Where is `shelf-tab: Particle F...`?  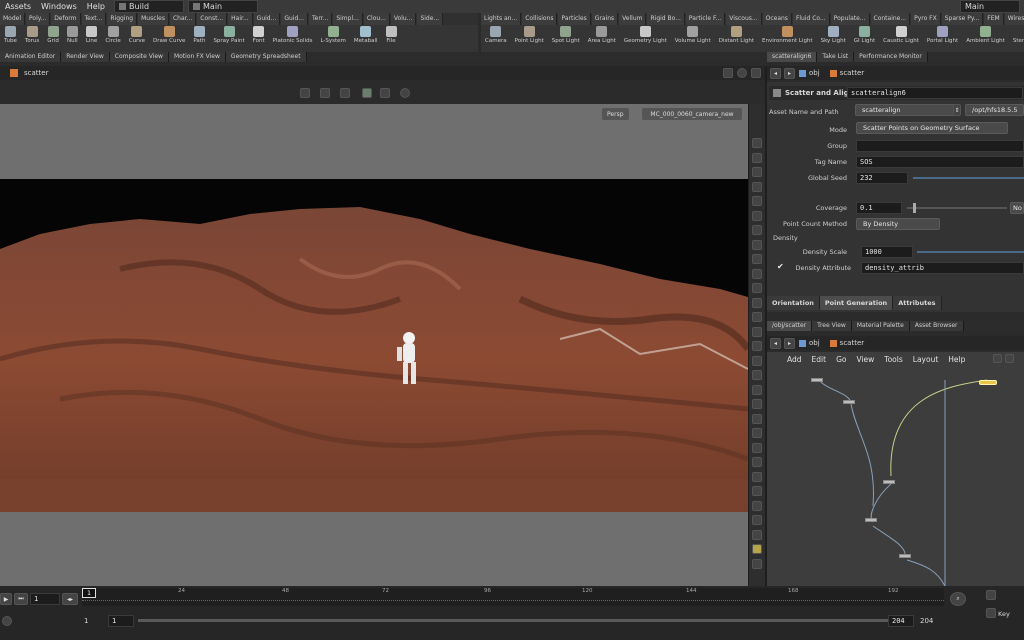 shelf-tab: Particle F... is located at coordinates (705, 19).